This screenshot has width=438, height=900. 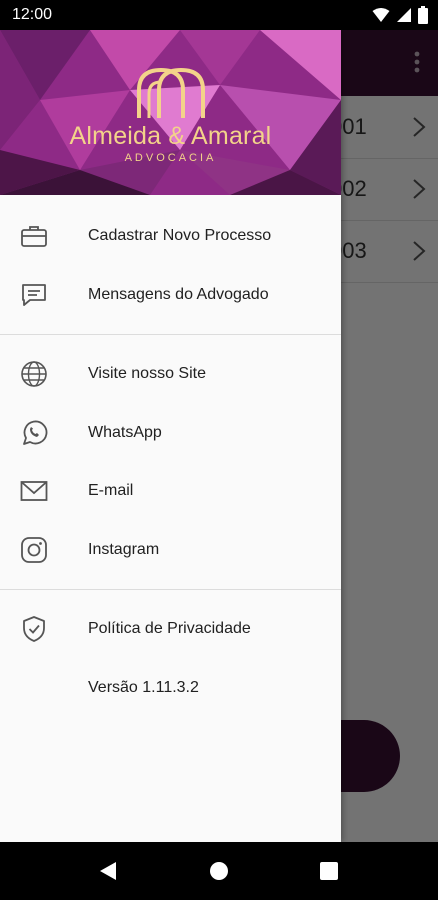 What do you see at coordinates (111, 491) in the screenshot?
I see `menu-item-label: E-mail` at bounding box center [111, 491].